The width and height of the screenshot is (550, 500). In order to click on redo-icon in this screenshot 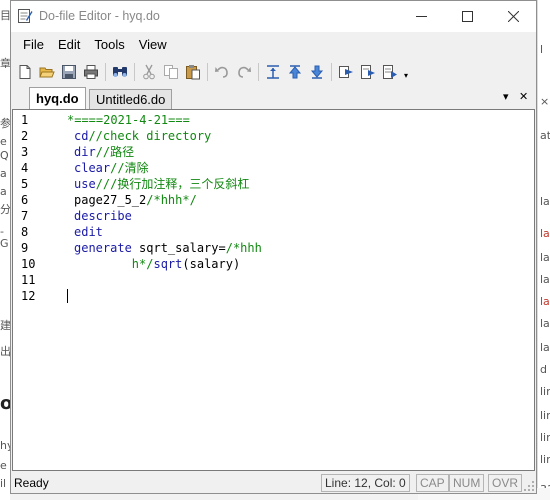, I will do `click(244, 72)`.